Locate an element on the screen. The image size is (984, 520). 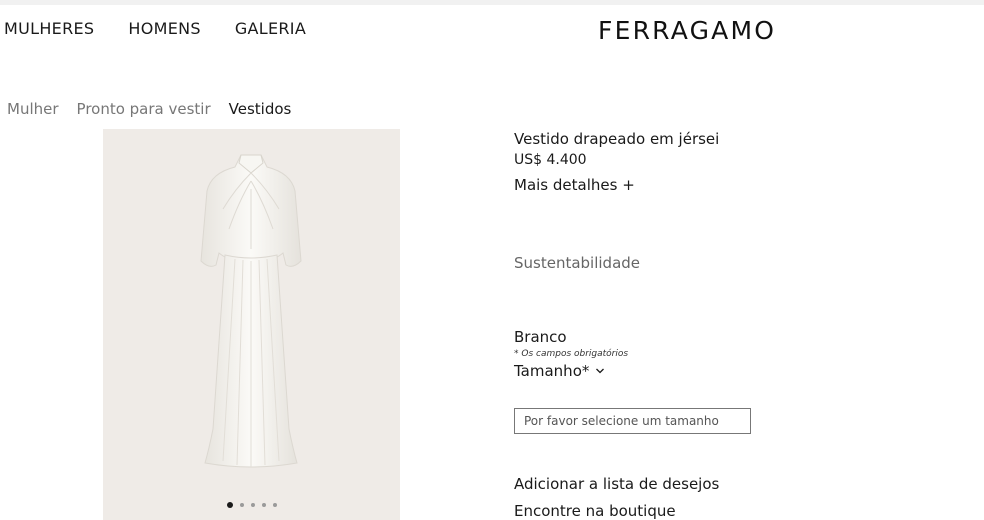
sustainability-link: Sustentabilidade is located at coordinates (577, 263).